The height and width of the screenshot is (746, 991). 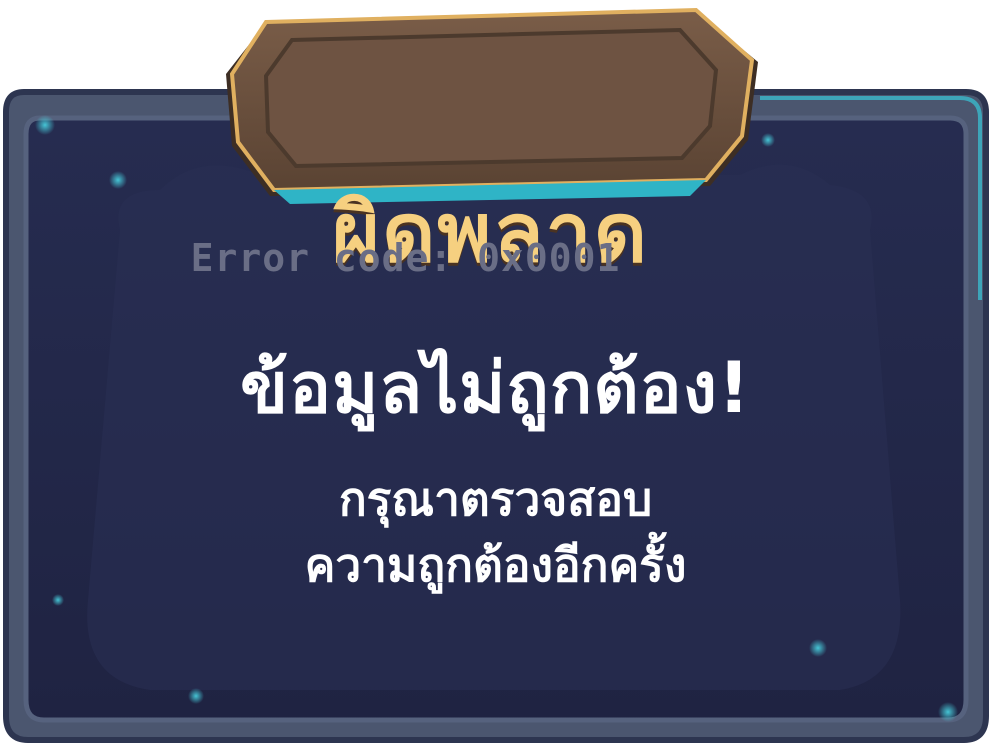 What do you see at coordinates (495, 388) in the screenshot?
I see `error-headline: ข้อมูลไม่ถูกต้อง!` at bounding box center [495, 388].